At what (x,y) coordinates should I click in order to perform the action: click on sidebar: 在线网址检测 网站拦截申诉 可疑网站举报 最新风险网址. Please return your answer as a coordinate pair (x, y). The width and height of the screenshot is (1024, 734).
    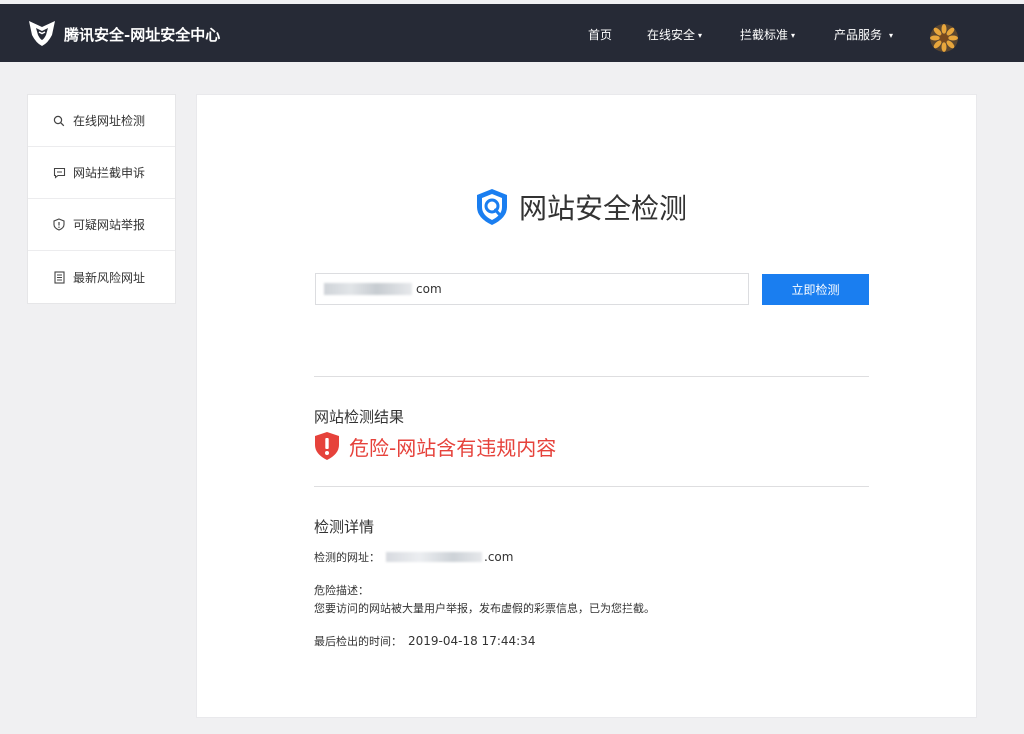
    Looking at the image, I should click on (101, 199).